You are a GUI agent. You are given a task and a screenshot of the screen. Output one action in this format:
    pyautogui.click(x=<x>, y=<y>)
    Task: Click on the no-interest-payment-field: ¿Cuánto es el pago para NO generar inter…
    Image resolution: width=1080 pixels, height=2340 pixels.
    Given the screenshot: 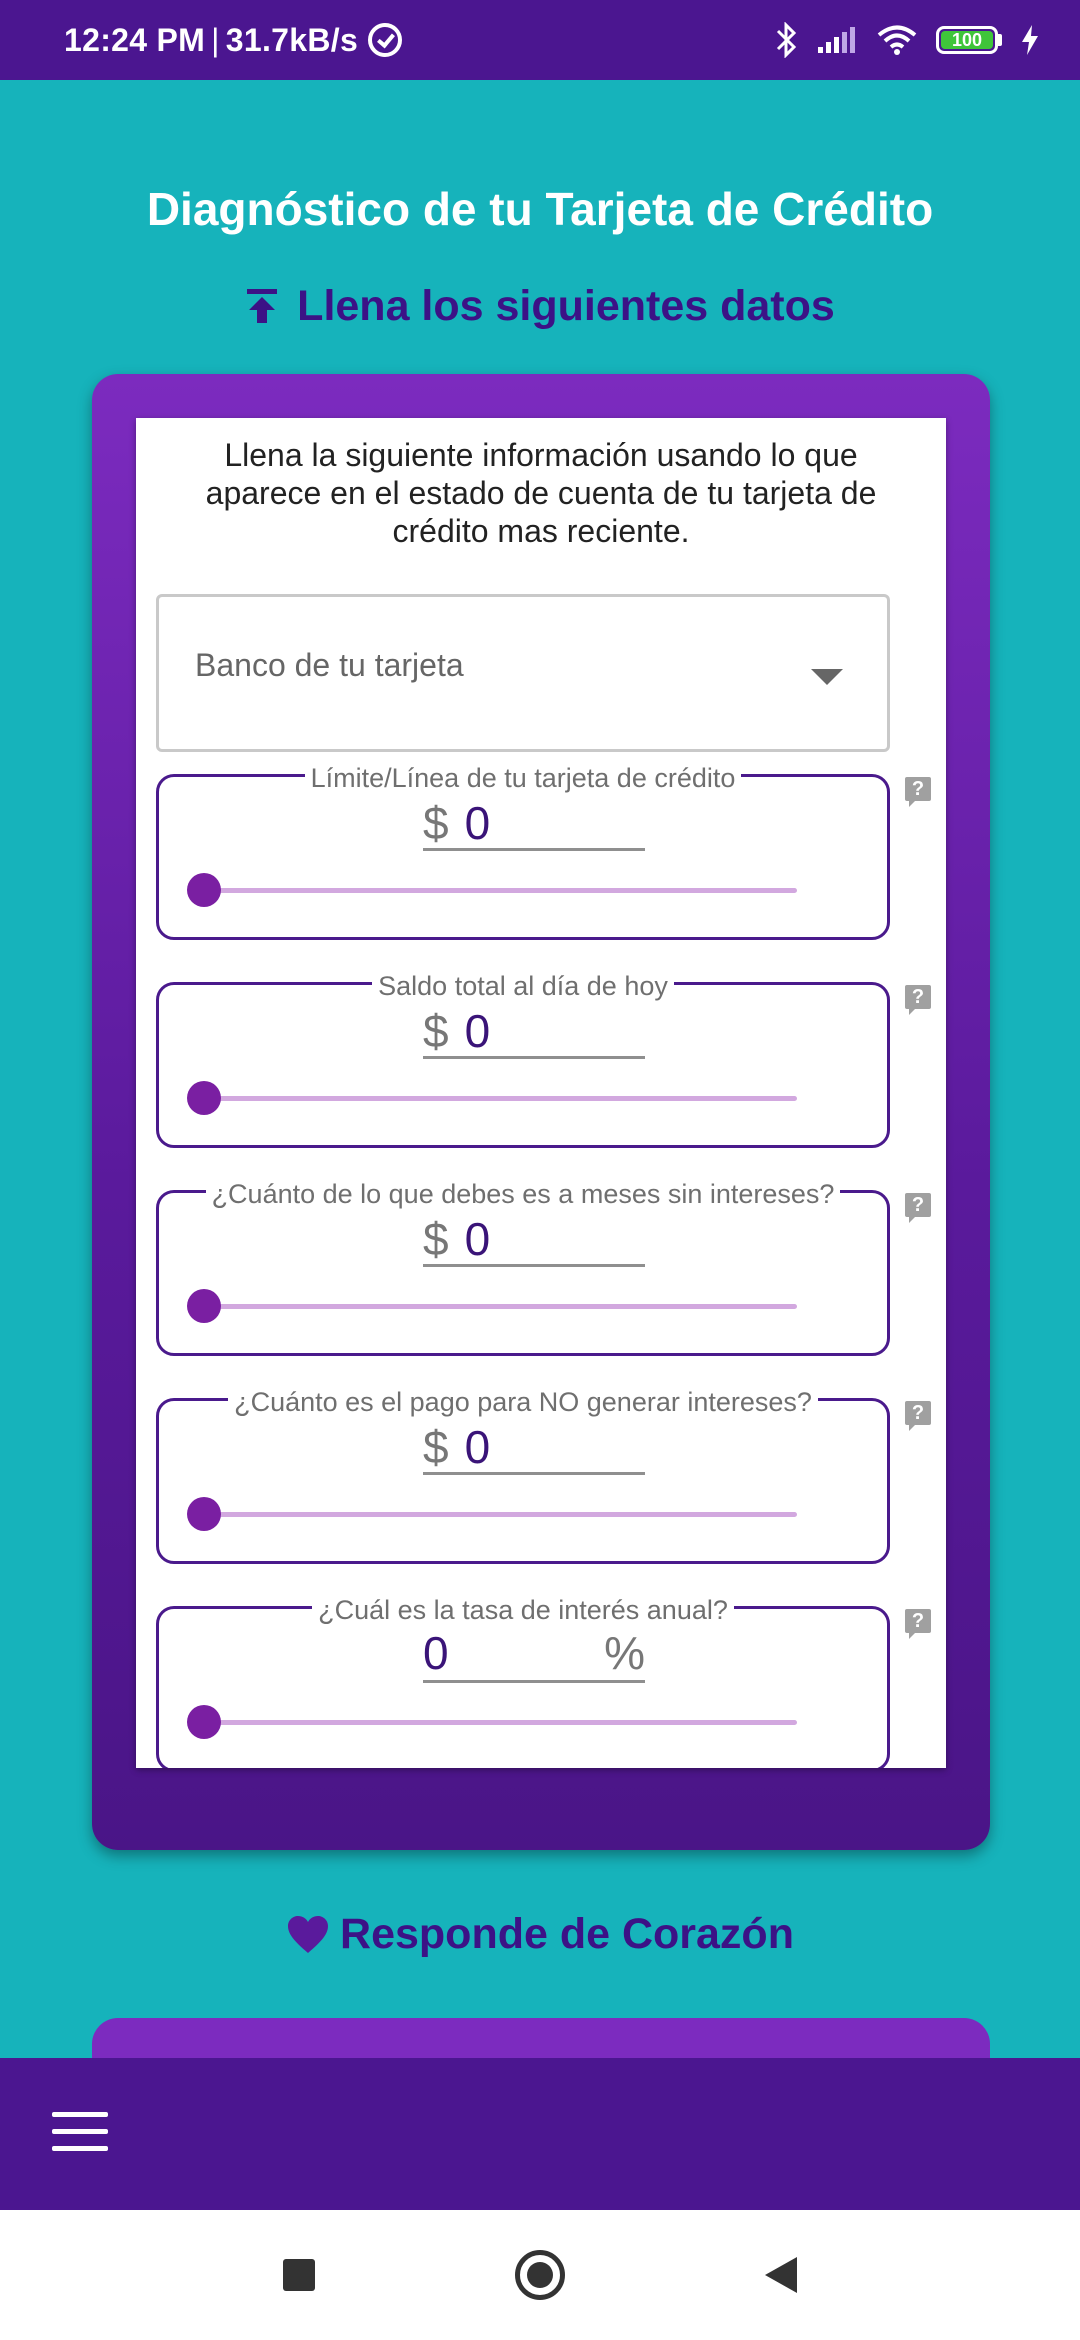 What is the action you would take?
    pyautogui.click(x=543, y=1475)
    